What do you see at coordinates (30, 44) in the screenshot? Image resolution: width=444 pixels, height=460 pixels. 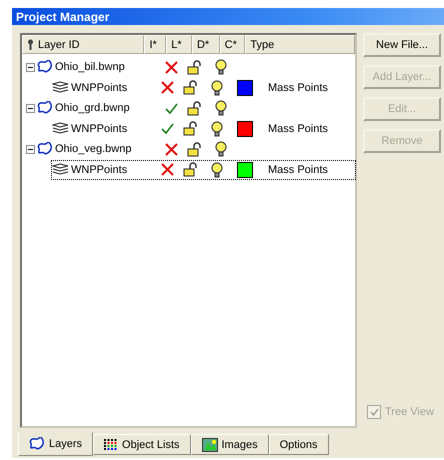 I see `key-icon` at bounding box center [30, 44].